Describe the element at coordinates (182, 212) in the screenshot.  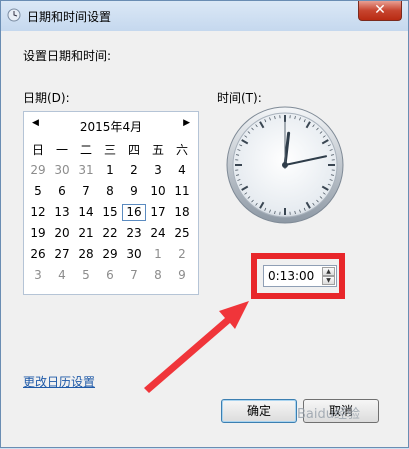
I see `calendar-day: 18` at that location.